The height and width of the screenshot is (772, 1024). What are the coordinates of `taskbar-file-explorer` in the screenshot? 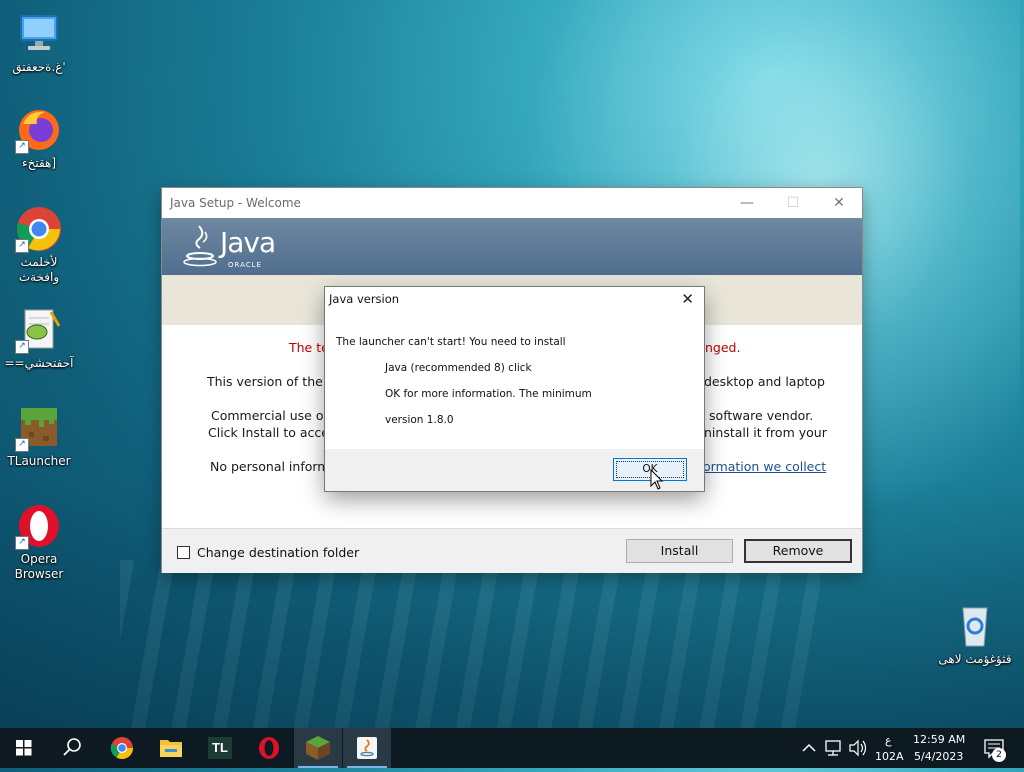 It's located at (171, 748).